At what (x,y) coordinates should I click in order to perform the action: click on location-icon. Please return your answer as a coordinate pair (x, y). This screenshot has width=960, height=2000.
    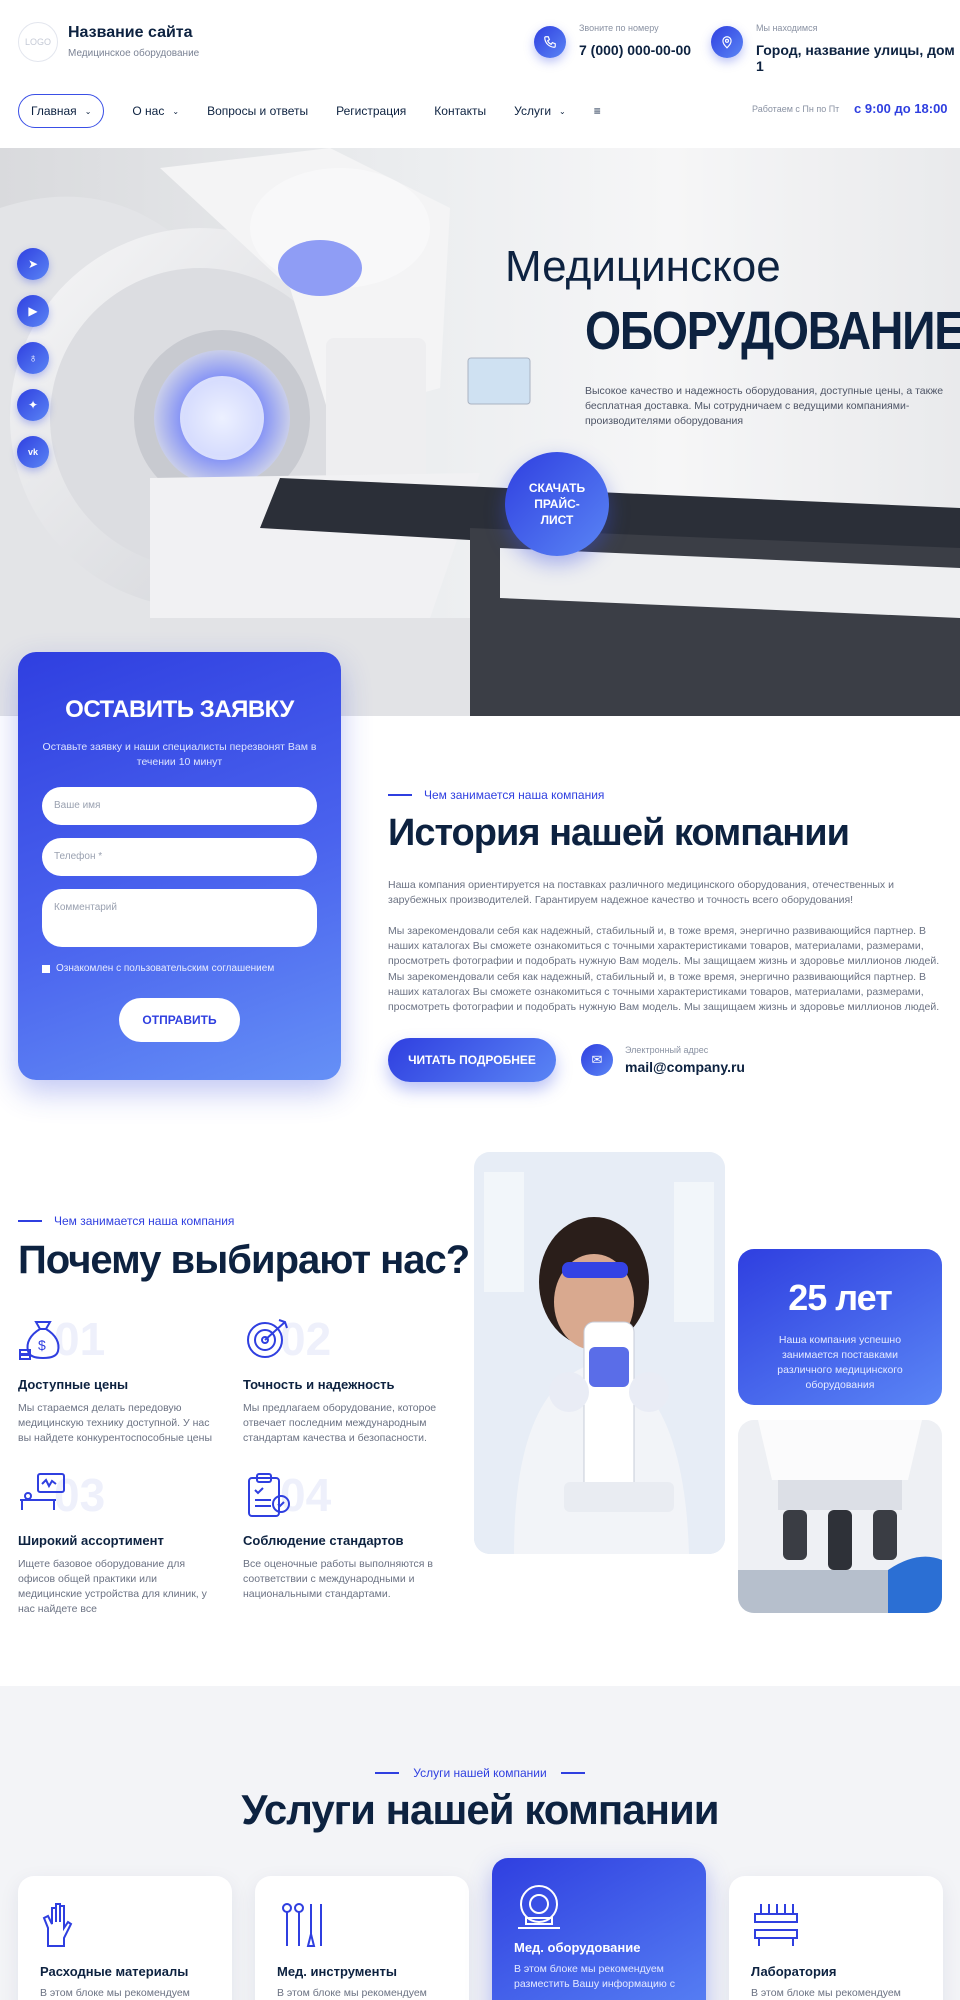
    Looking at the image, I should click on (727, 42).